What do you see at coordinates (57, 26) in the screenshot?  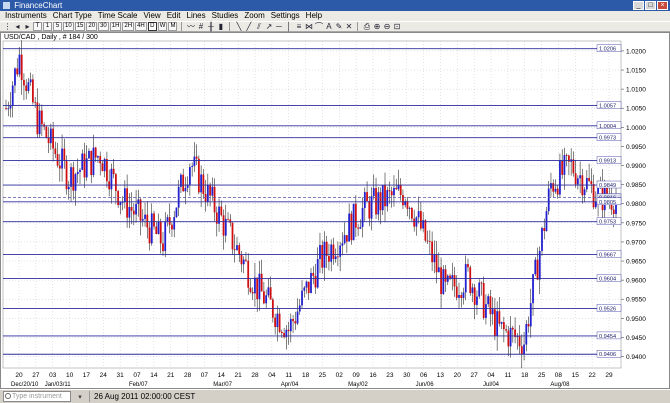 I see `timescale-5: 5` at bounding box center [57, 26].